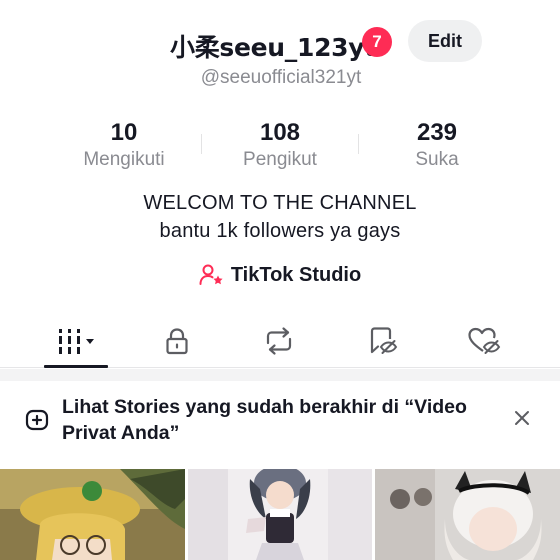  I want to click on tab-reposts, so click(279, 341).